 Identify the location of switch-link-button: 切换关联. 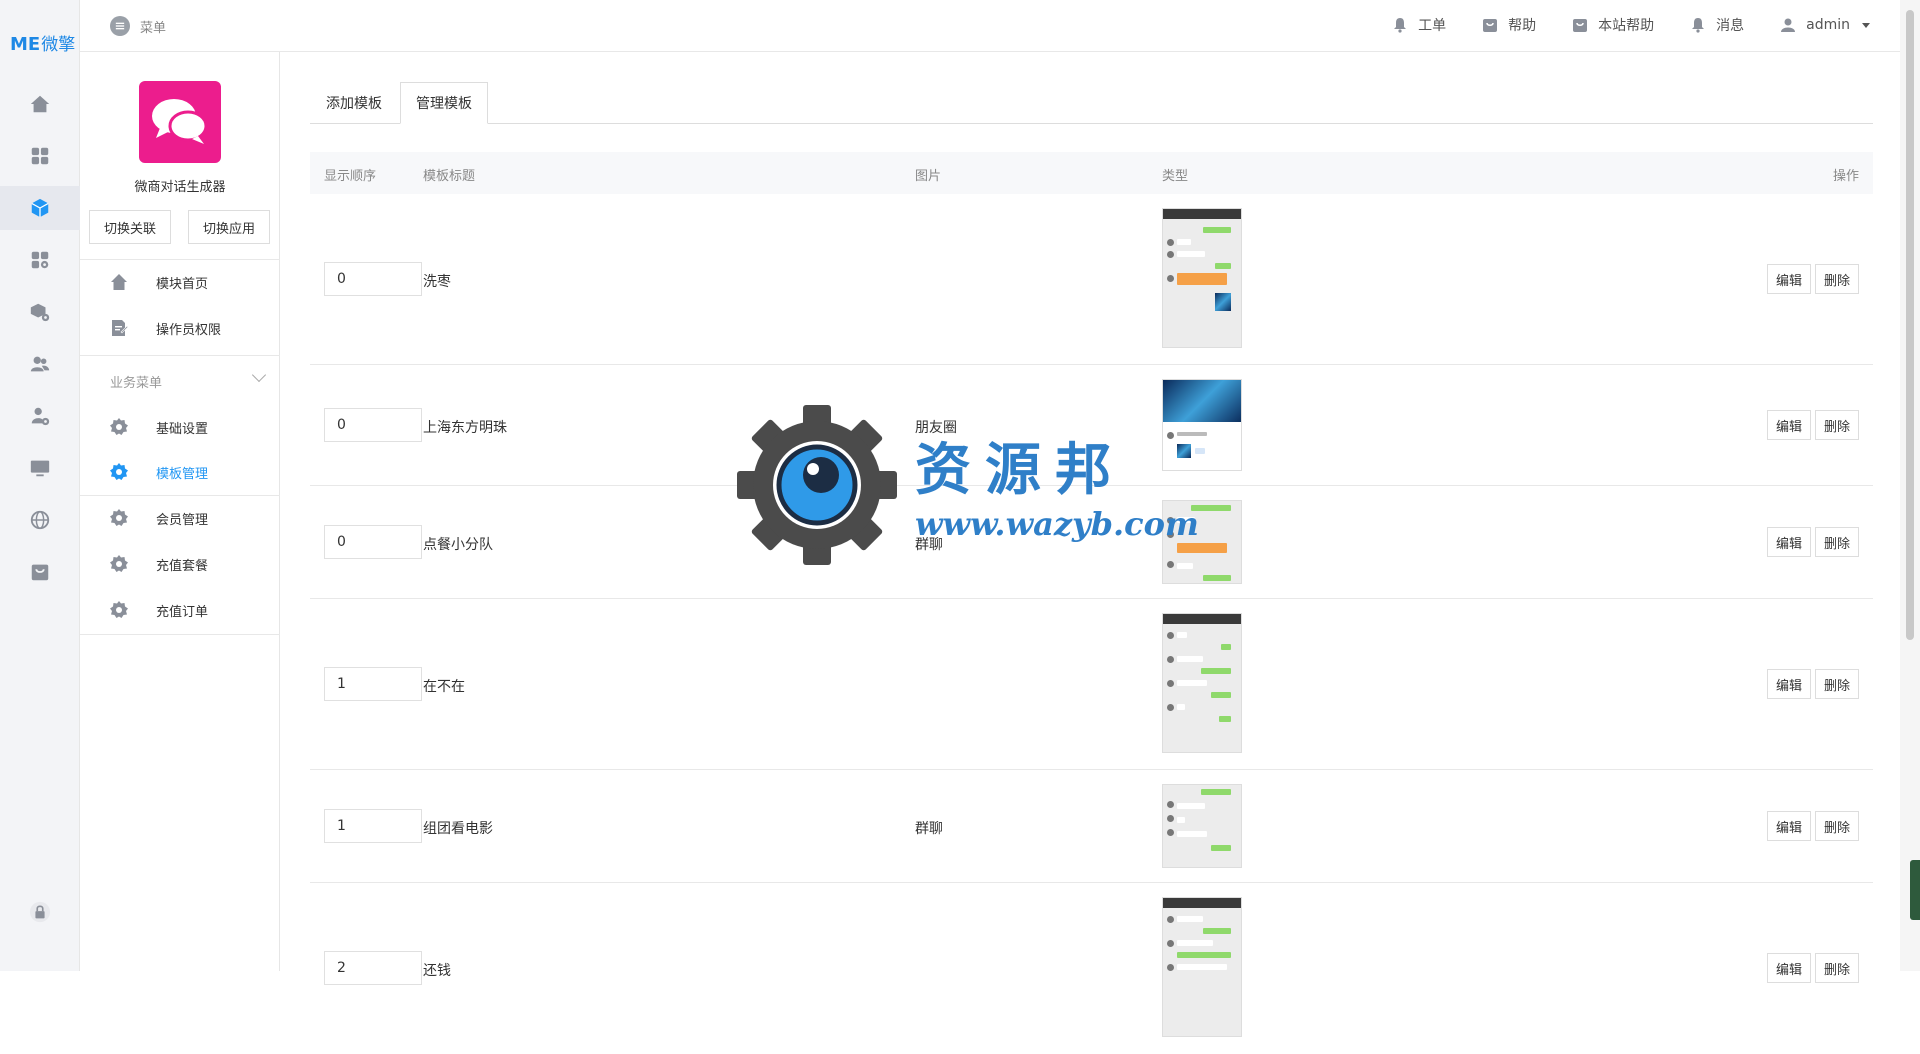
(130, 227).